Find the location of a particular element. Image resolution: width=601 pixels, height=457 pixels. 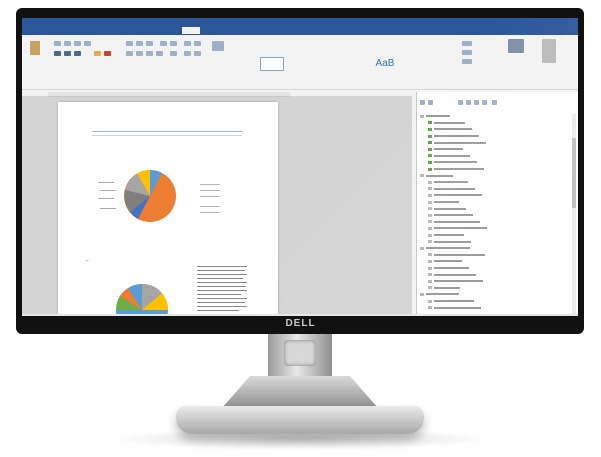

align-center-icon is located at coordinates (139, 53).